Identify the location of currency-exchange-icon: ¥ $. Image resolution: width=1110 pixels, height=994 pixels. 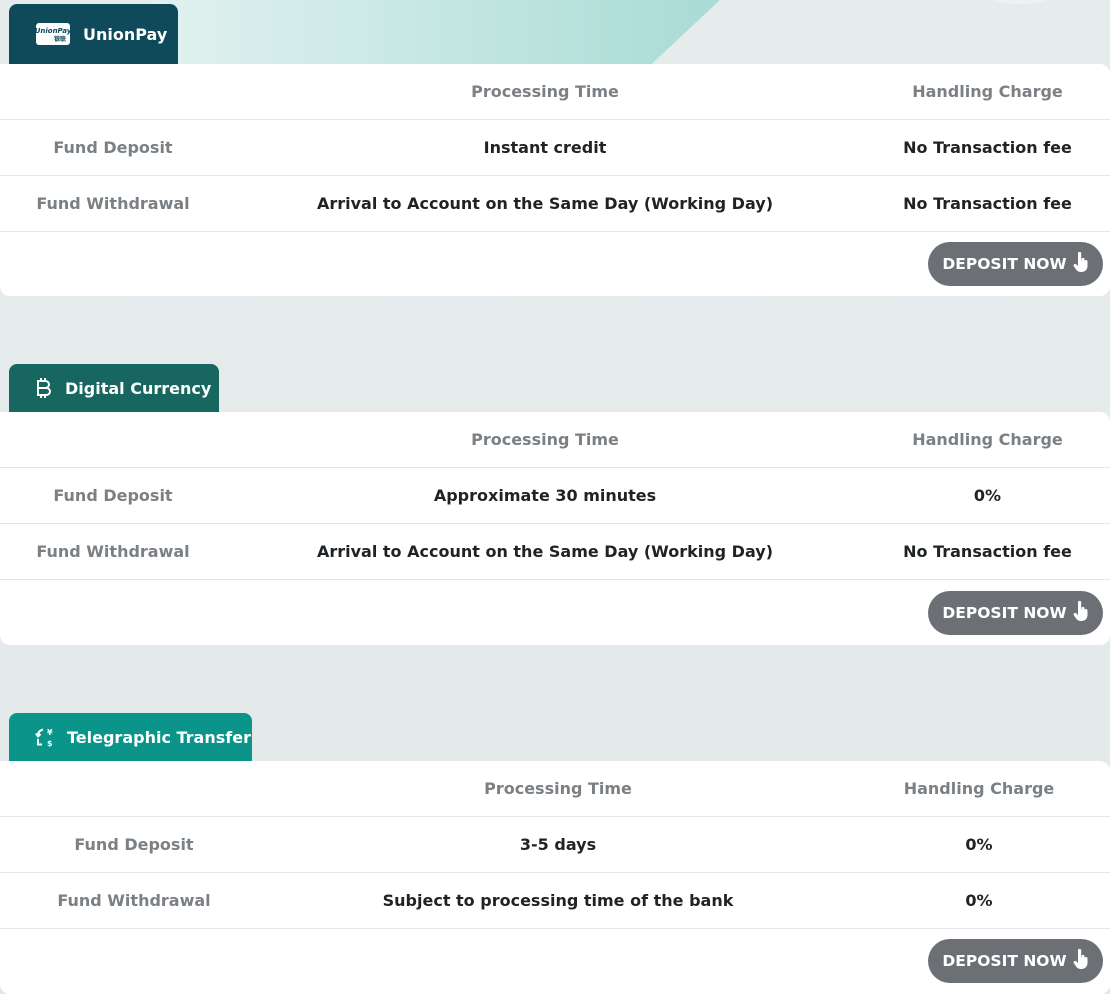
(45, 737).